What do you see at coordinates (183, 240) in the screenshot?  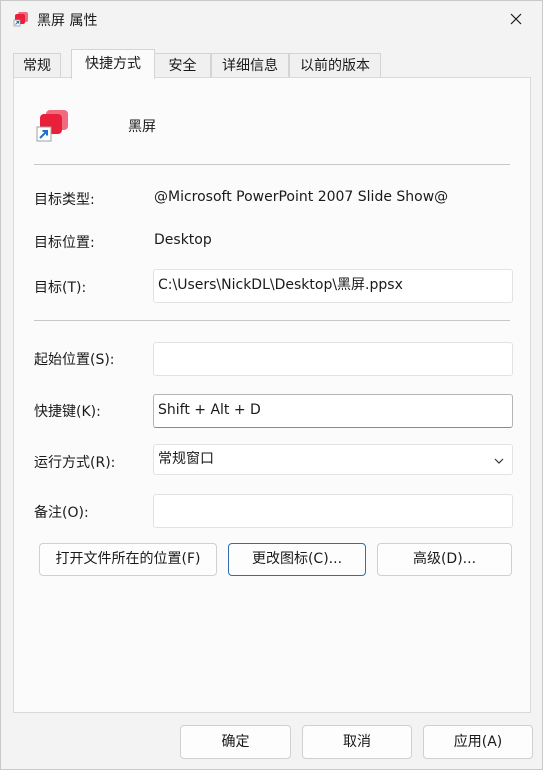 I see `target-location-value: Desktop` at bounding box center [183, 240].